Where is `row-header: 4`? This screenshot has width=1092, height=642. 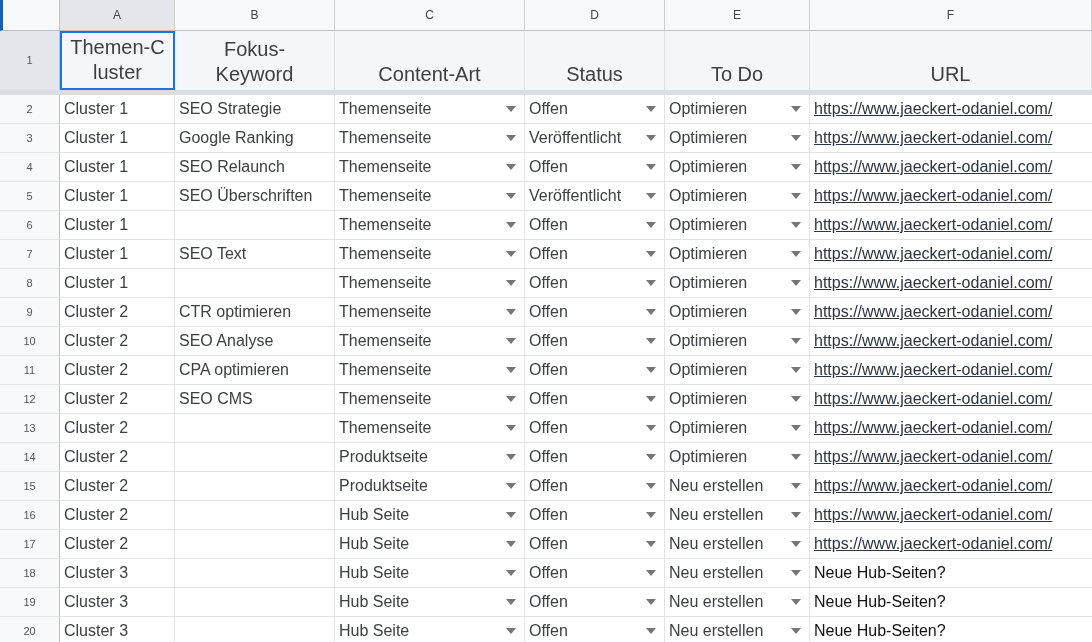
row-header: 4 is located at coordinates (30, 167).